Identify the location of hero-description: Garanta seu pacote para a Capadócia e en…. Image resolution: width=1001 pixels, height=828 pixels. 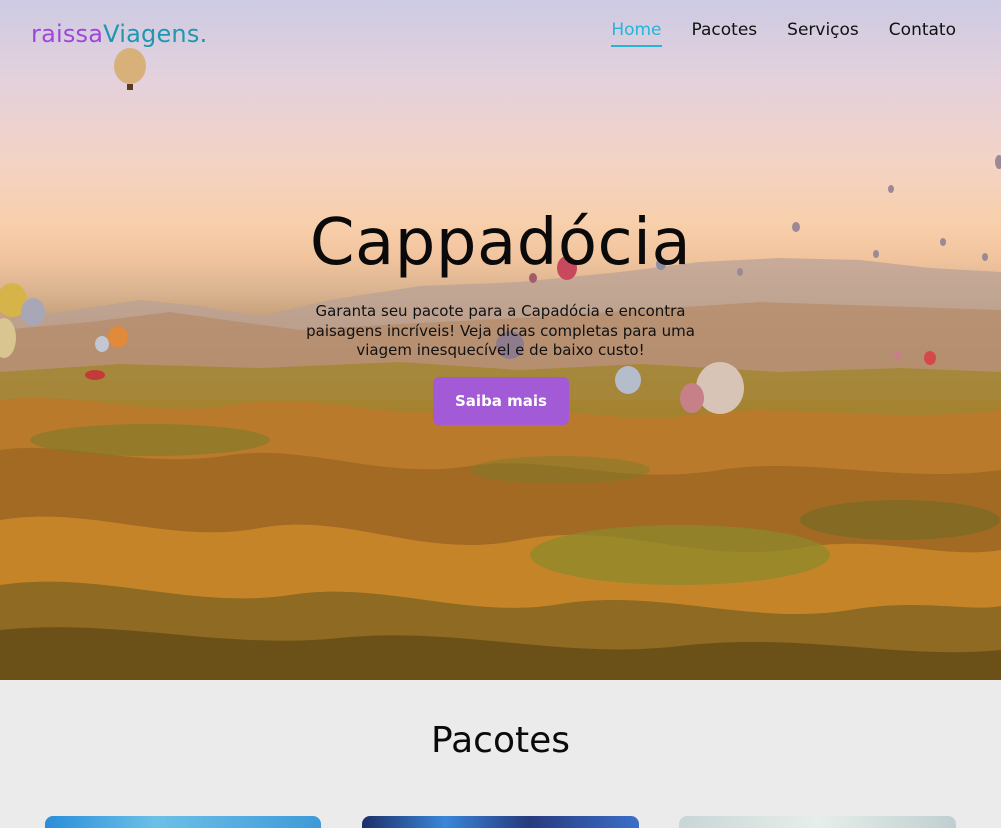
(500, 330).